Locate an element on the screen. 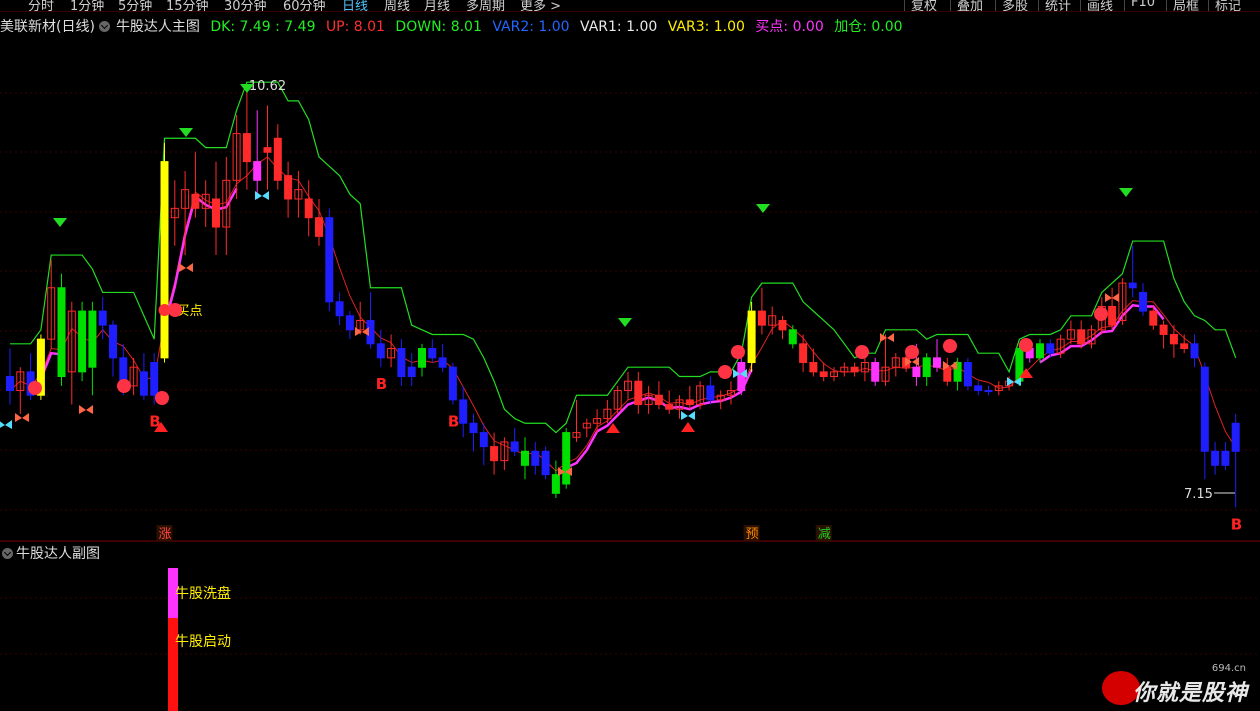  bottom-signal-label: 涨 is located at coordinates (165, 534).